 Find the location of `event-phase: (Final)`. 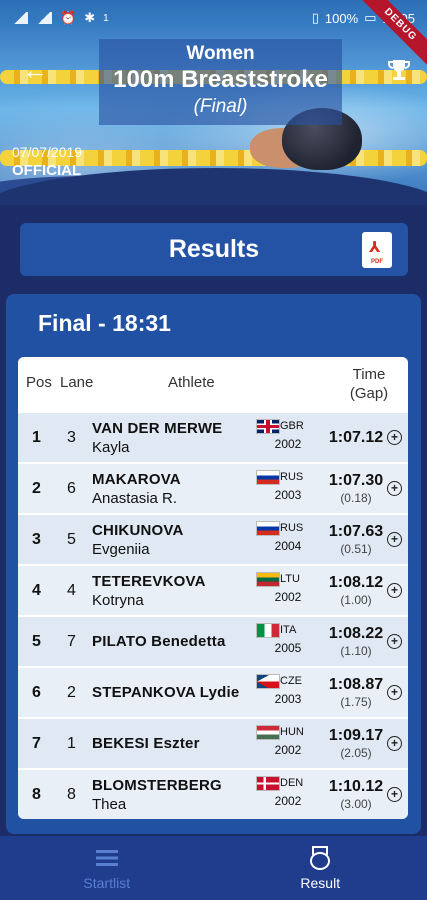

event-phase: (Final) is located at coordinates (220, 106).